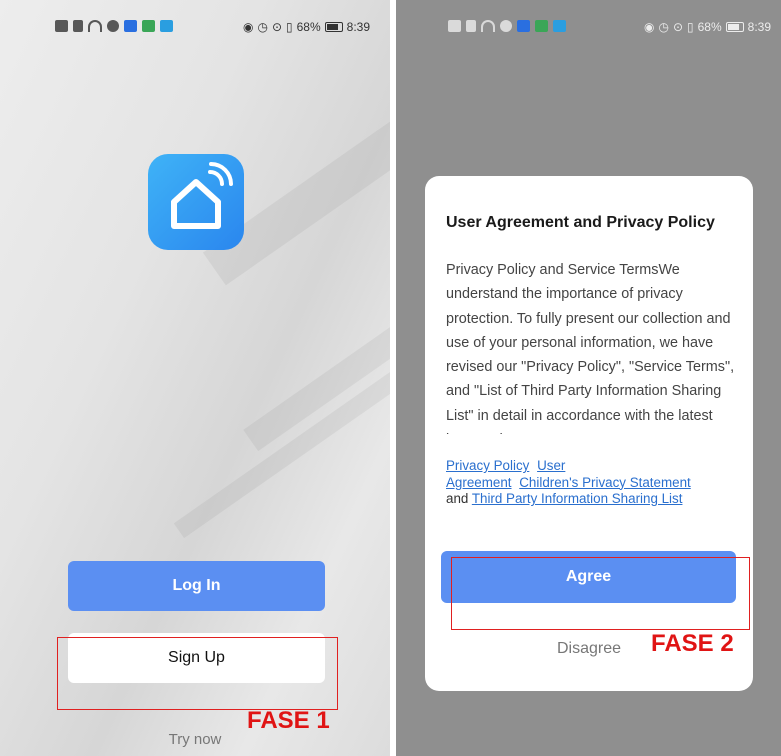 This screenshot has width=781, height=756. Describe the element at coordinates (487, 465) in the screenshot. I see `privacy-policy-link: Privacy Policy` at that location.